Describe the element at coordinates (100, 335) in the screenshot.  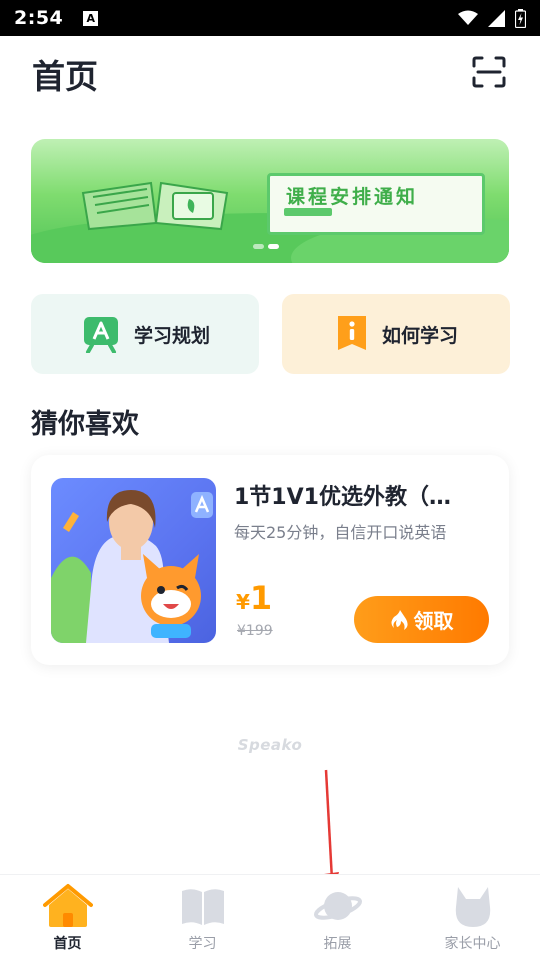
I see `study-plan-icon` at that location.